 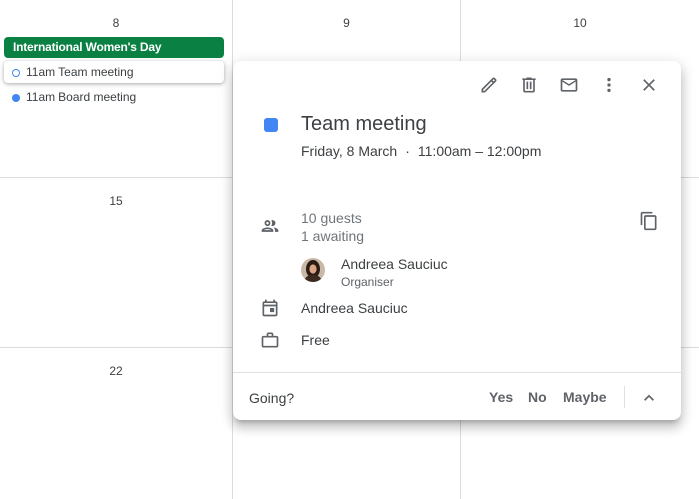 I want to click on rsvp-no-button: No, so click(x=537, y=397).